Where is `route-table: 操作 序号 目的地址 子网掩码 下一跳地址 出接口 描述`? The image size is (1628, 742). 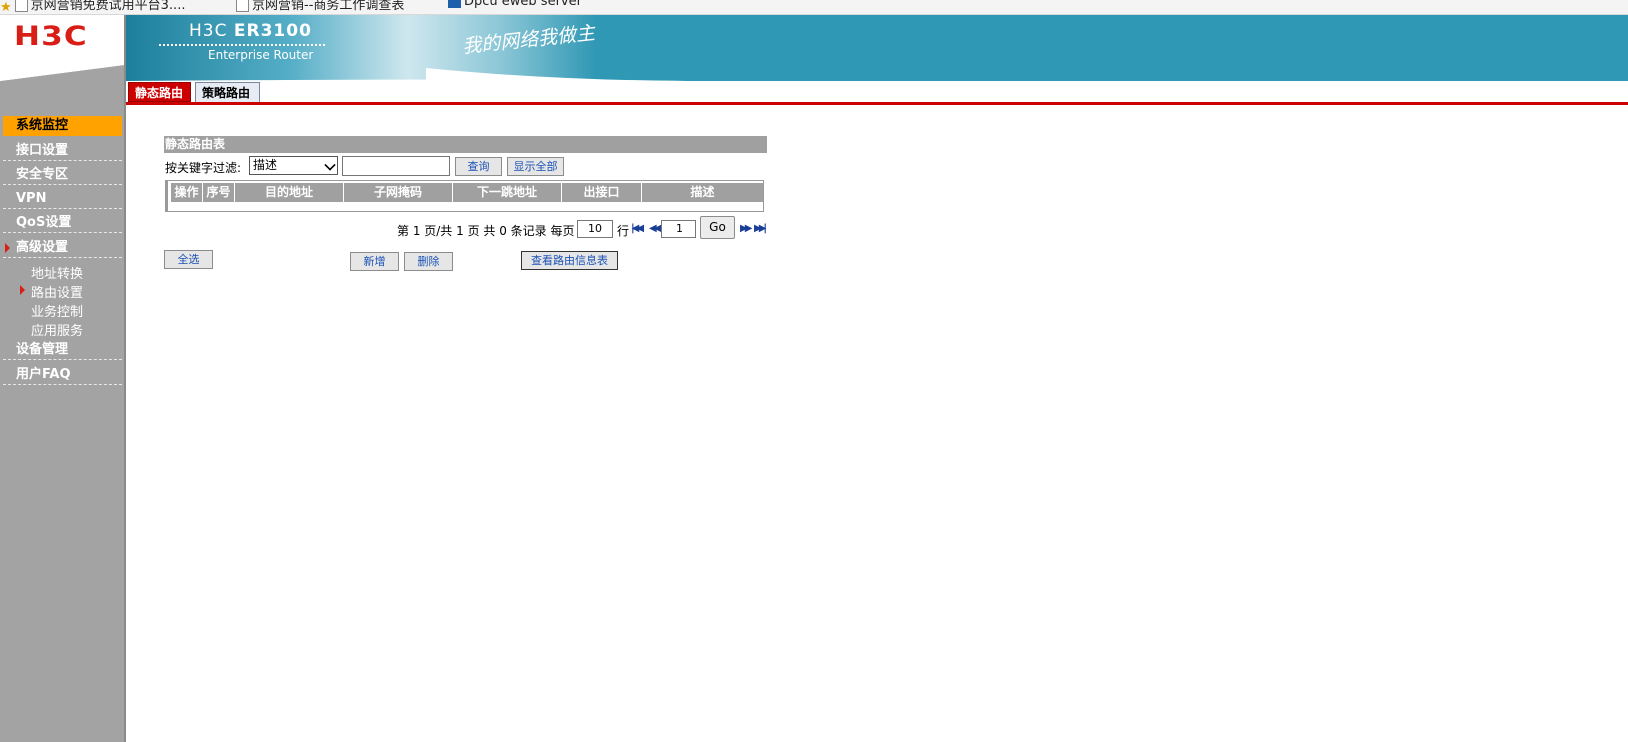 route-table: 操作 序号 目的地址 子网掩码 下一跳地址 出接口 描述 is located at coordinates (464, 196).